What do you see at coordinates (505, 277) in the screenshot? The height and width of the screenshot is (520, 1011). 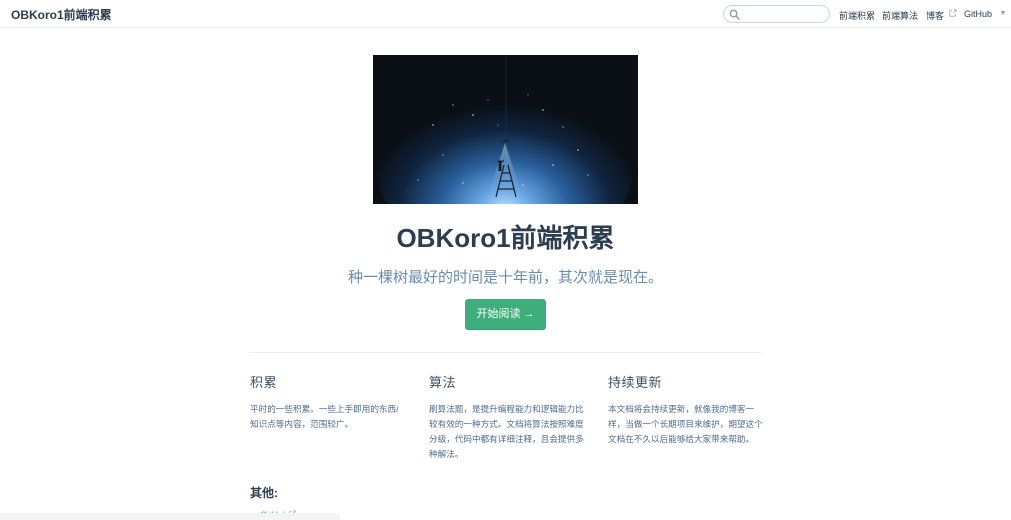 I see `hero-description: 种一棵树最好的时间是十年前，其次就是现在。` at bounding box center [505, 277].